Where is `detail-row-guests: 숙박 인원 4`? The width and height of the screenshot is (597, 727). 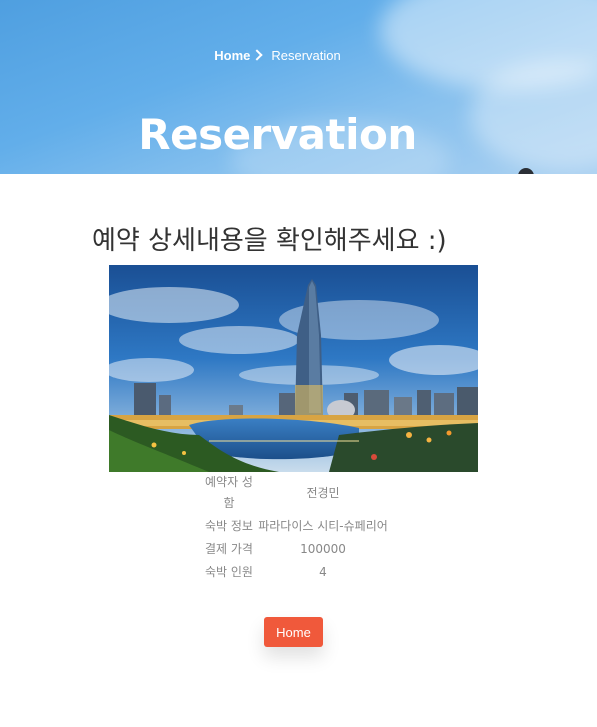 detail-row-guests: 숙박 인원 4 is located at coordinates (294, 572).